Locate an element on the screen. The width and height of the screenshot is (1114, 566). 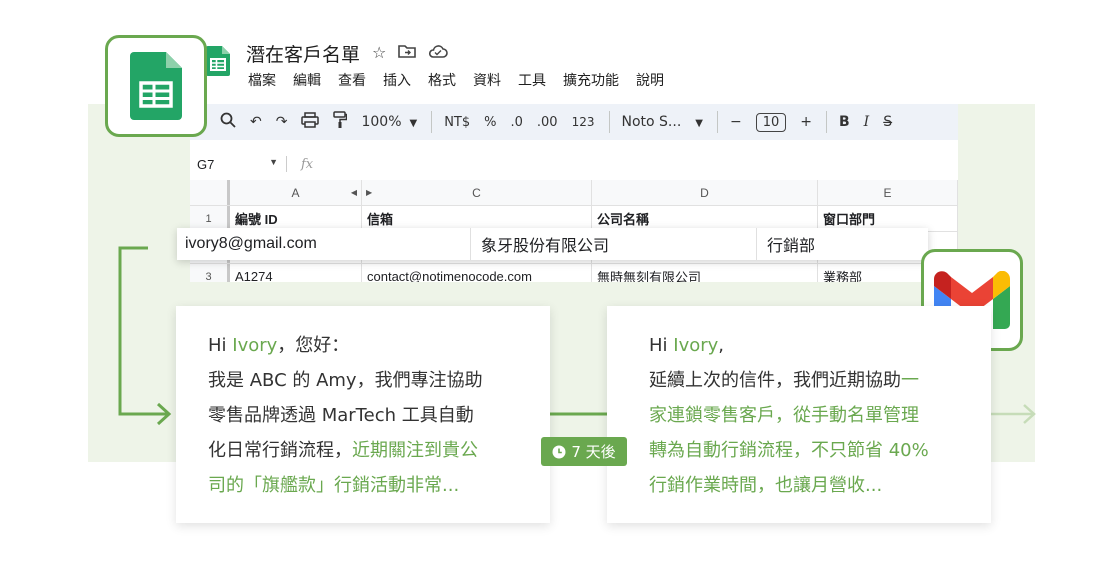
search-icon is located at coordinates (228, 122).